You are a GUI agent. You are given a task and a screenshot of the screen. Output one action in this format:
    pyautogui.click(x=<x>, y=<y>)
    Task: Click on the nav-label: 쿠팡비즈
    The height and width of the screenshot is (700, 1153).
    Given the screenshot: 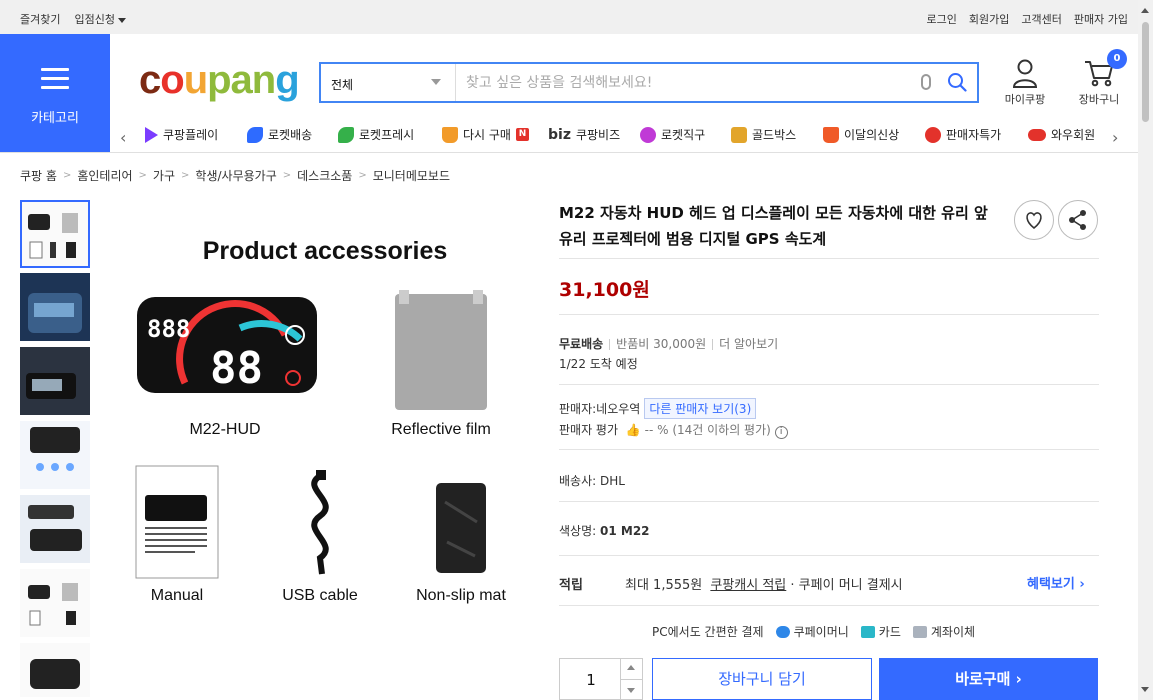 What is the action you would take?
    pyautogui.click(x=598, y=135)
    